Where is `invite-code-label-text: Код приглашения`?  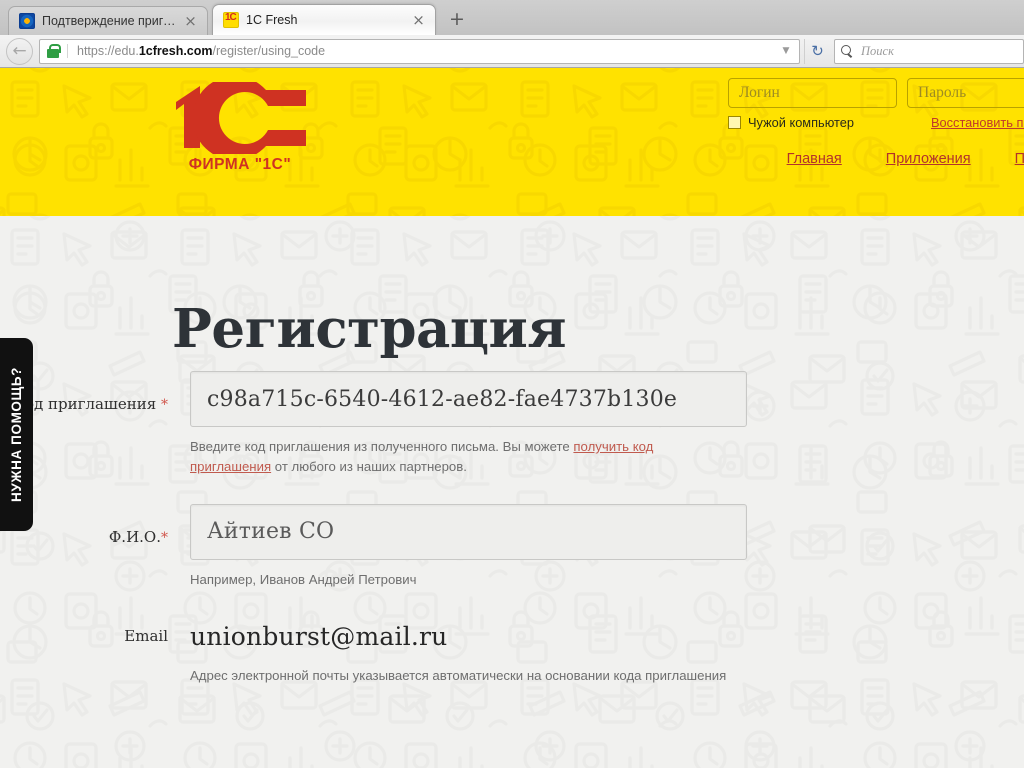
invite-code-label-text: Код приглашения is located at coordinates (85, 404).